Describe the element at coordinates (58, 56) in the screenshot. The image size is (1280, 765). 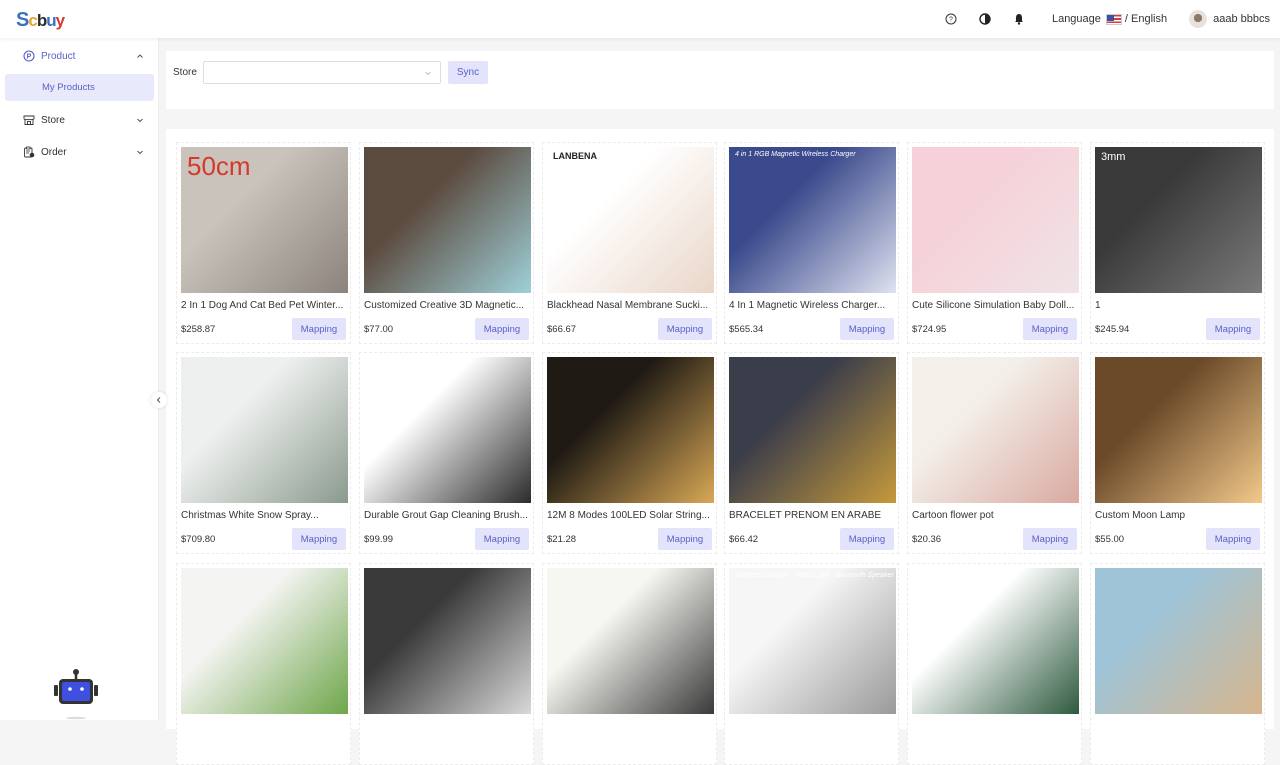
I see `sidebar-item-label: Product` at that location.